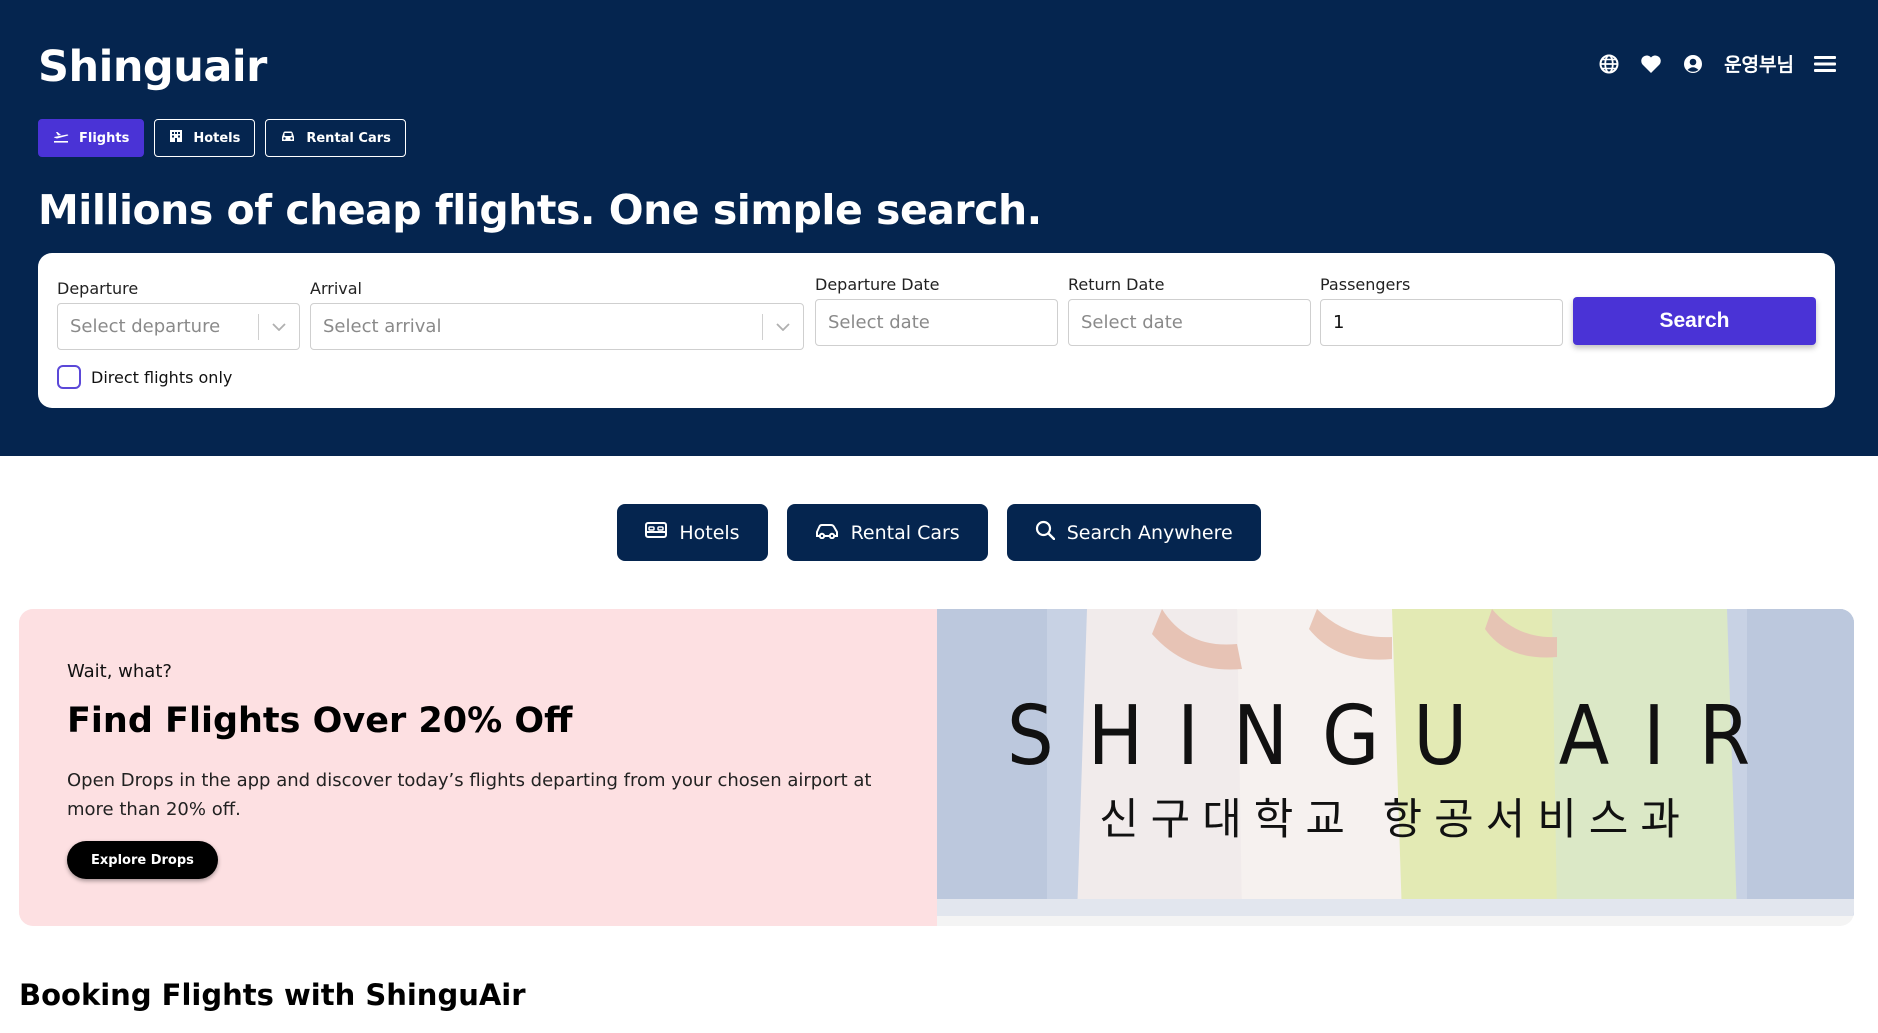 The height and width of the screenshot is (1033, 1878). I want to click on building-icon, so click(176, 138).